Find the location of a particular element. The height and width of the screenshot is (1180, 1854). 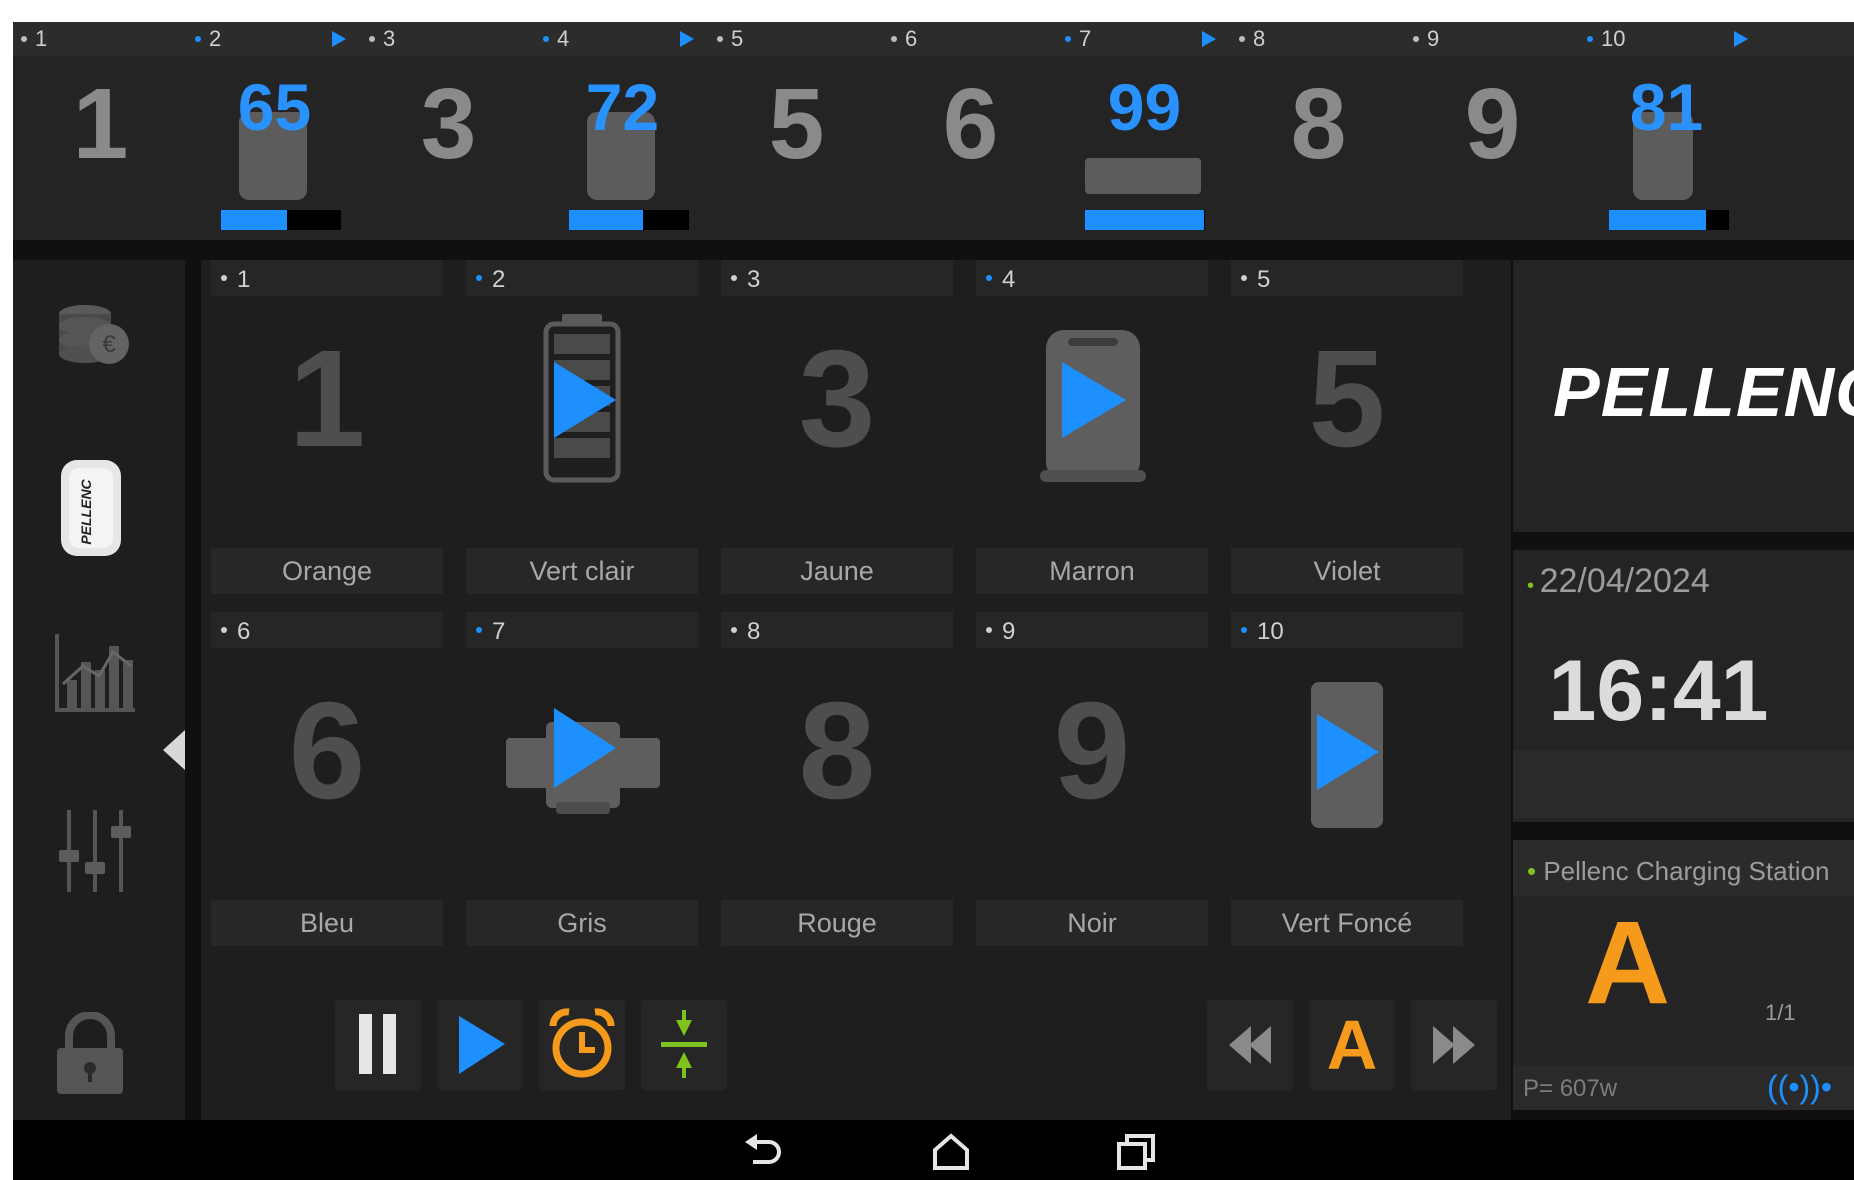

slot-card-8: 8 8 Rouge is located at coordinates (837, 782).